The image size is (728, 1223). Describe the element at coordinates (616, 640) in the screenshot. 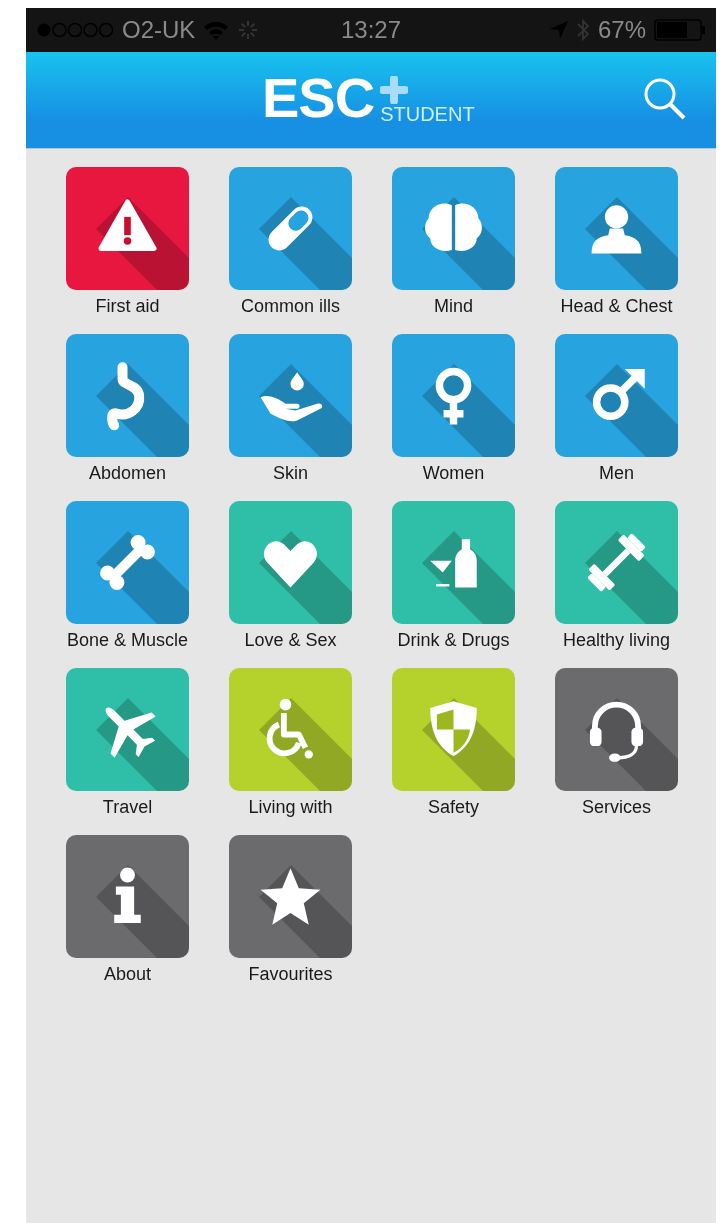

I see `tile-label: Healthy living` at that location.